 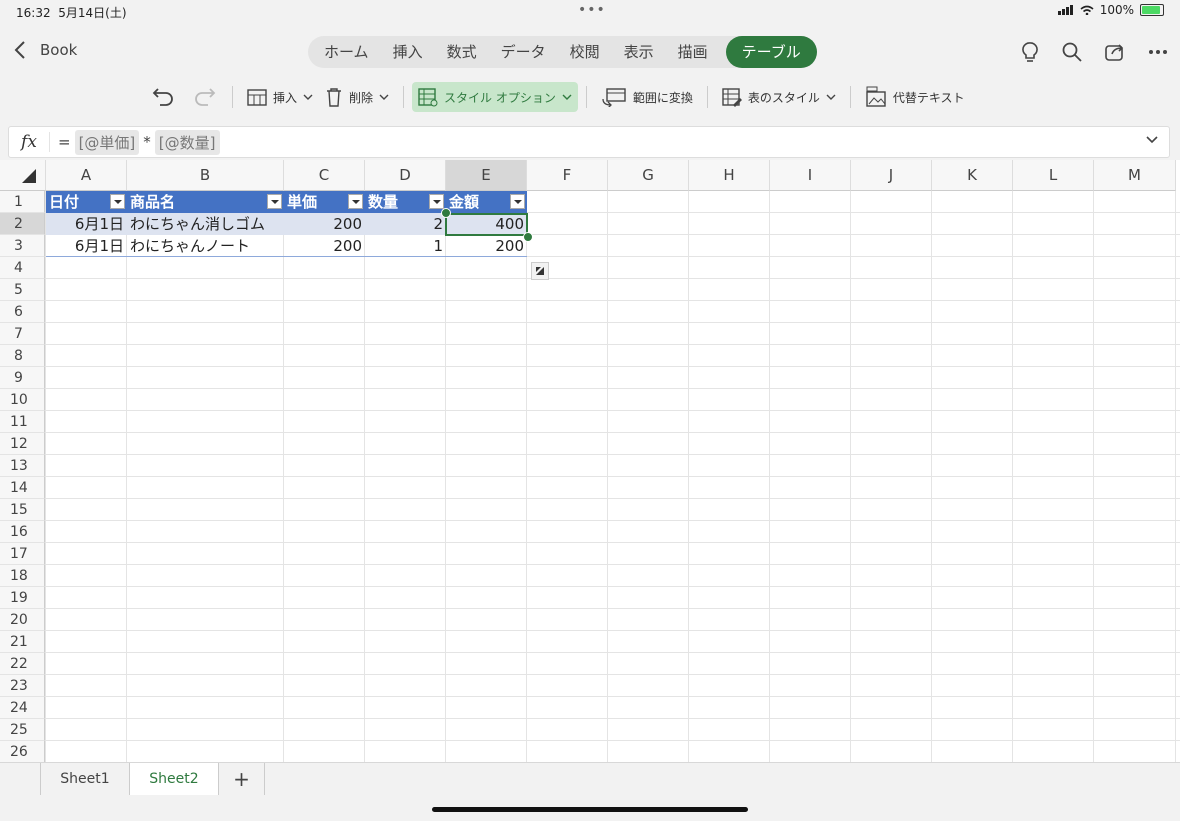 I want to click on select-all-corner, so click(x=23, y=175).